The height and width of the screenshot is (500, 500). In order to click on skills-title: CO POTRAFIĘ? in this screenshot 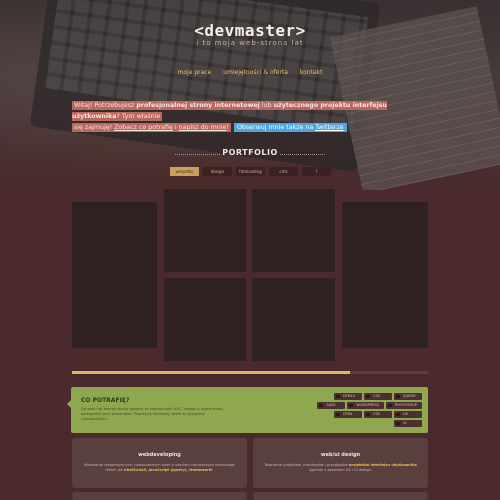, I will do `click(105, 400)`.